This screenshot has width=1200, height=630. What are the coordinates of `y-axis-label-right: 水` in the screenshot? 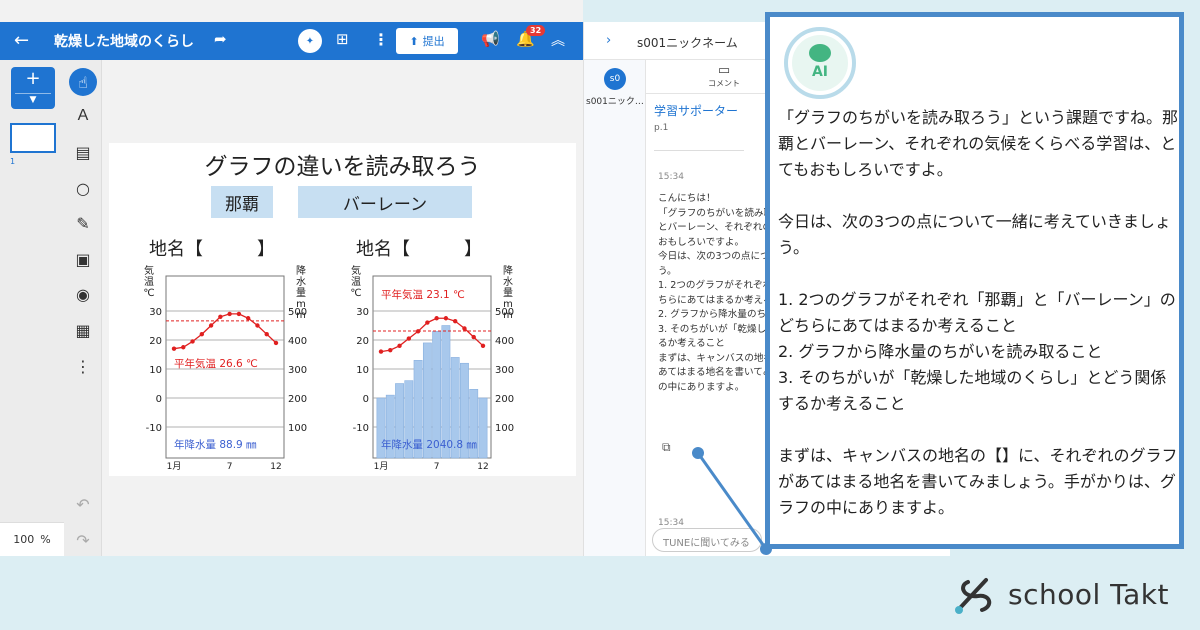 It's located at (508, 282).